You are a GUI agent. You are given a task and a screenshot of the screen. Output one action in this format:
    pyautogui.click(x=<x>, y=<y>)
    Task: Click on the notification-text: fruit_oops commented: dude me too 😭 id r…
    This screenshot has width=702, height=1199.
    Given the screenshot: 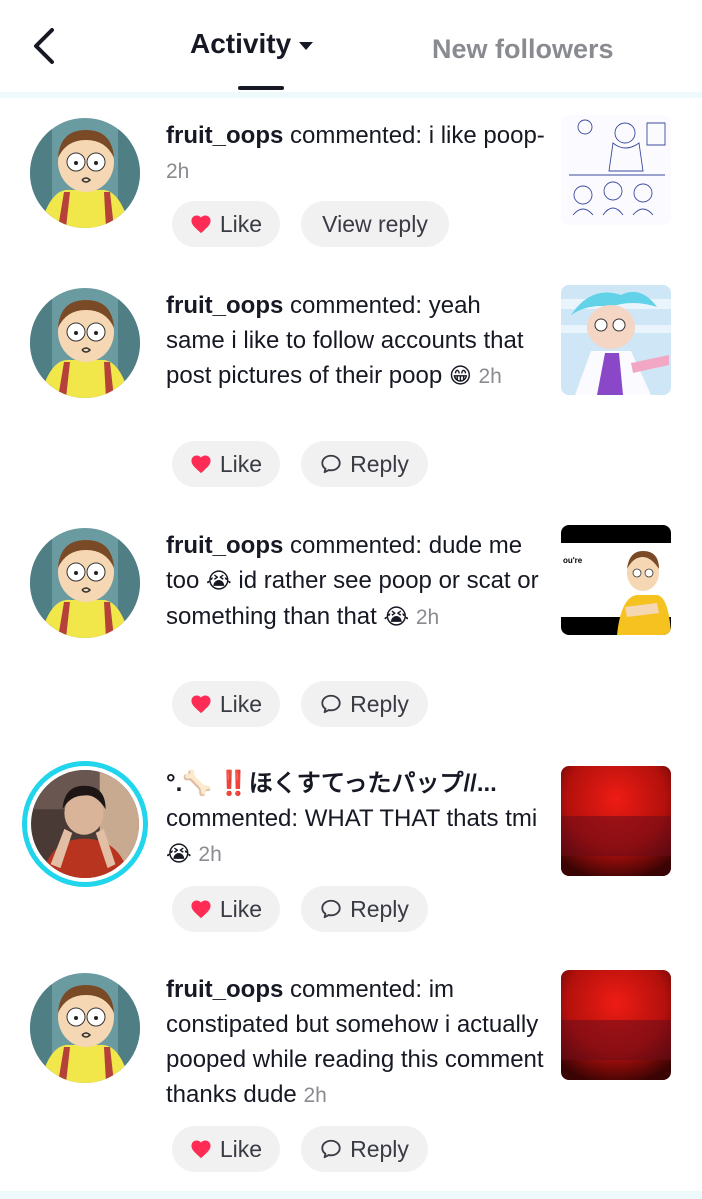 What is the action you would take?
    pyautogui.click(x=356, y=581)
    